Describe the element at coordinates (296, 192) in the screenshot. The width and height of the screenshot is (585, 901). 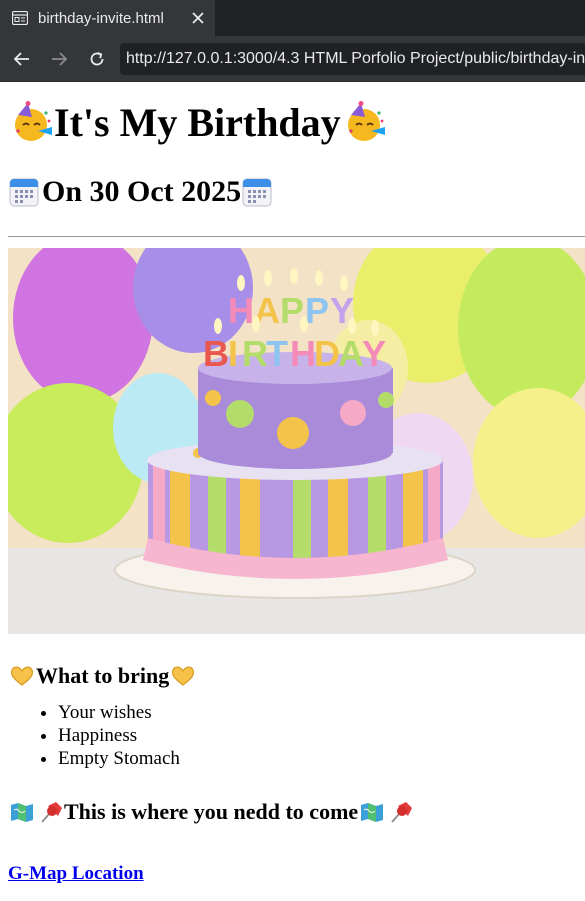
I see `date-heading: On 30 Oct 2025` at that location.